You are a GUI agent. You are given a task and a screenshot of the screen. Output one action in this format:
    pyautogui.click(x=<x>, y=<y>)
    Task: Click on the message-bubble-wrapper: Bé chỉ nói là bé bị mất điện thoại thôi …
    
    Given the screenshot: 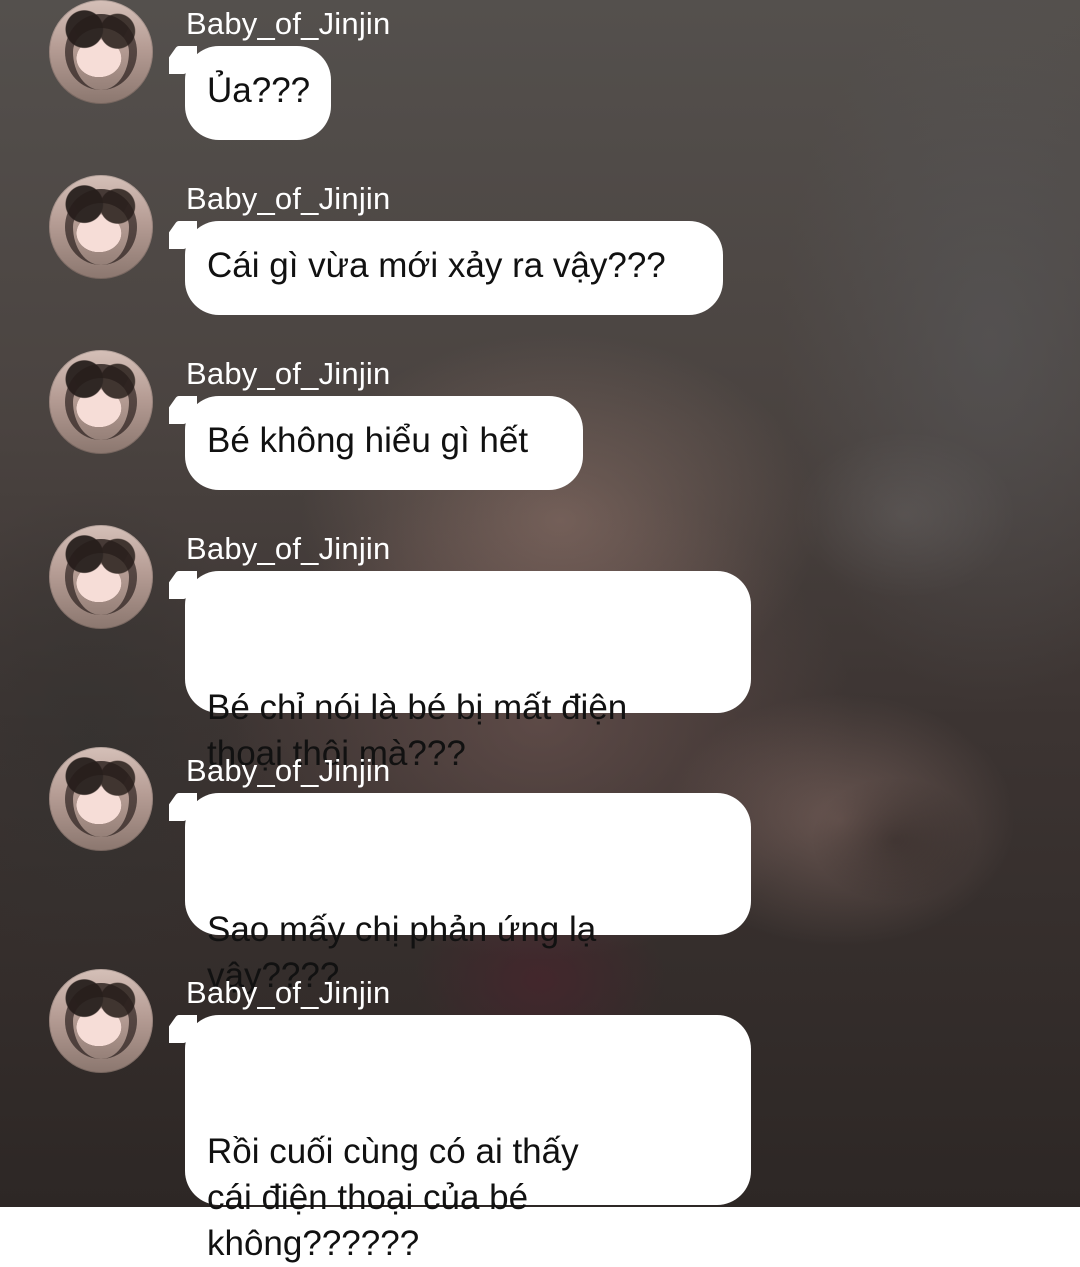 What is the action you would take?
    pyautogui.click(x=468, y=672)
    